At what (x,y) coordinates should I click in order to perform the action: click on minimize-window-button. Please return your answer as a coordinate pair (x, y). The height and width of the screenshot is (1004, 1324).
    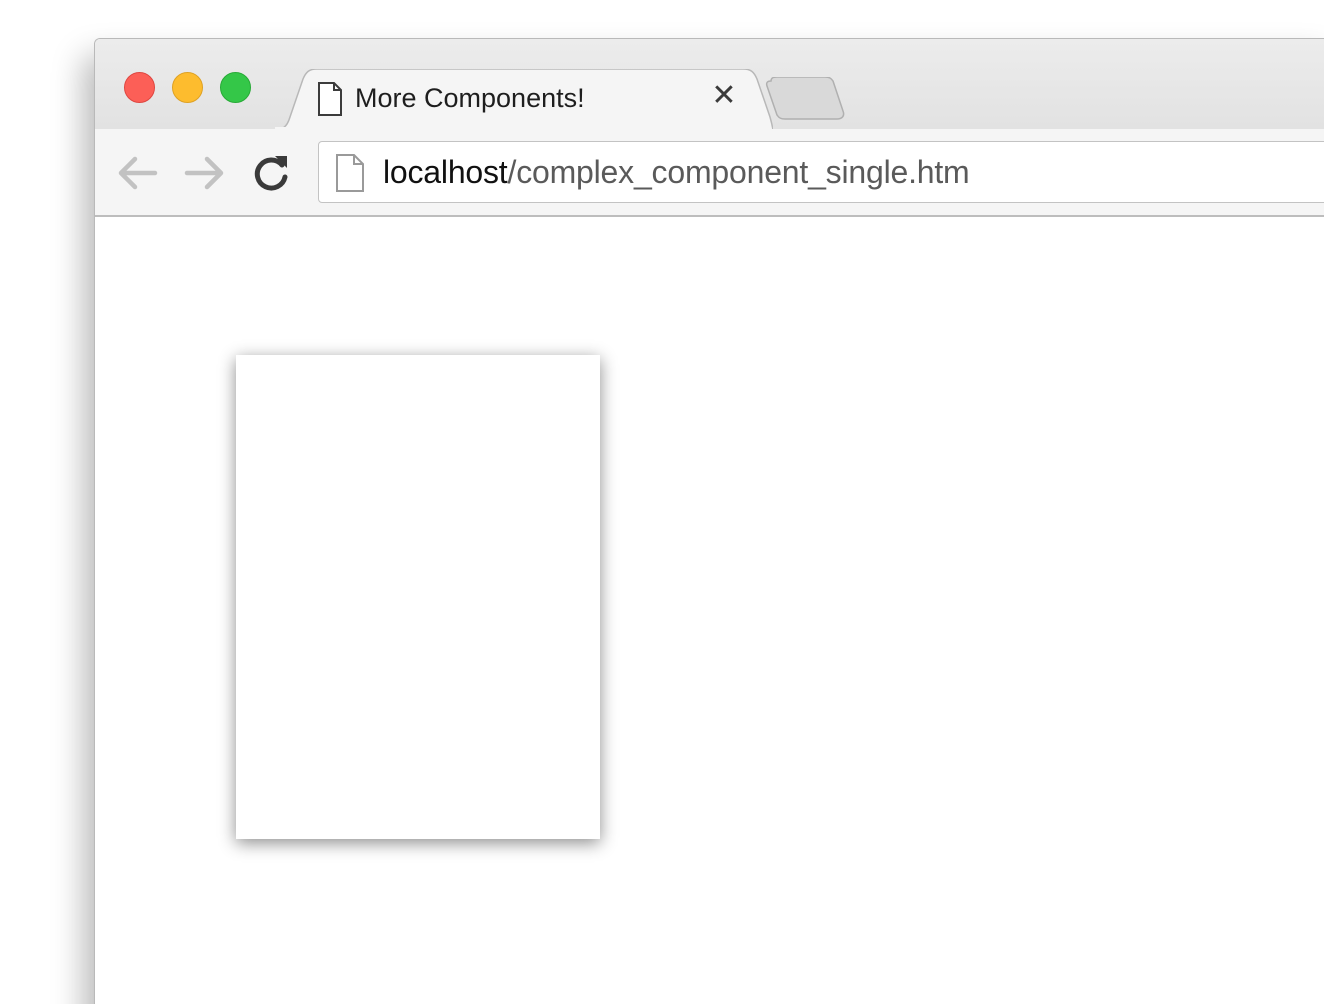
    Looking at the image, I should click on (187, 87).